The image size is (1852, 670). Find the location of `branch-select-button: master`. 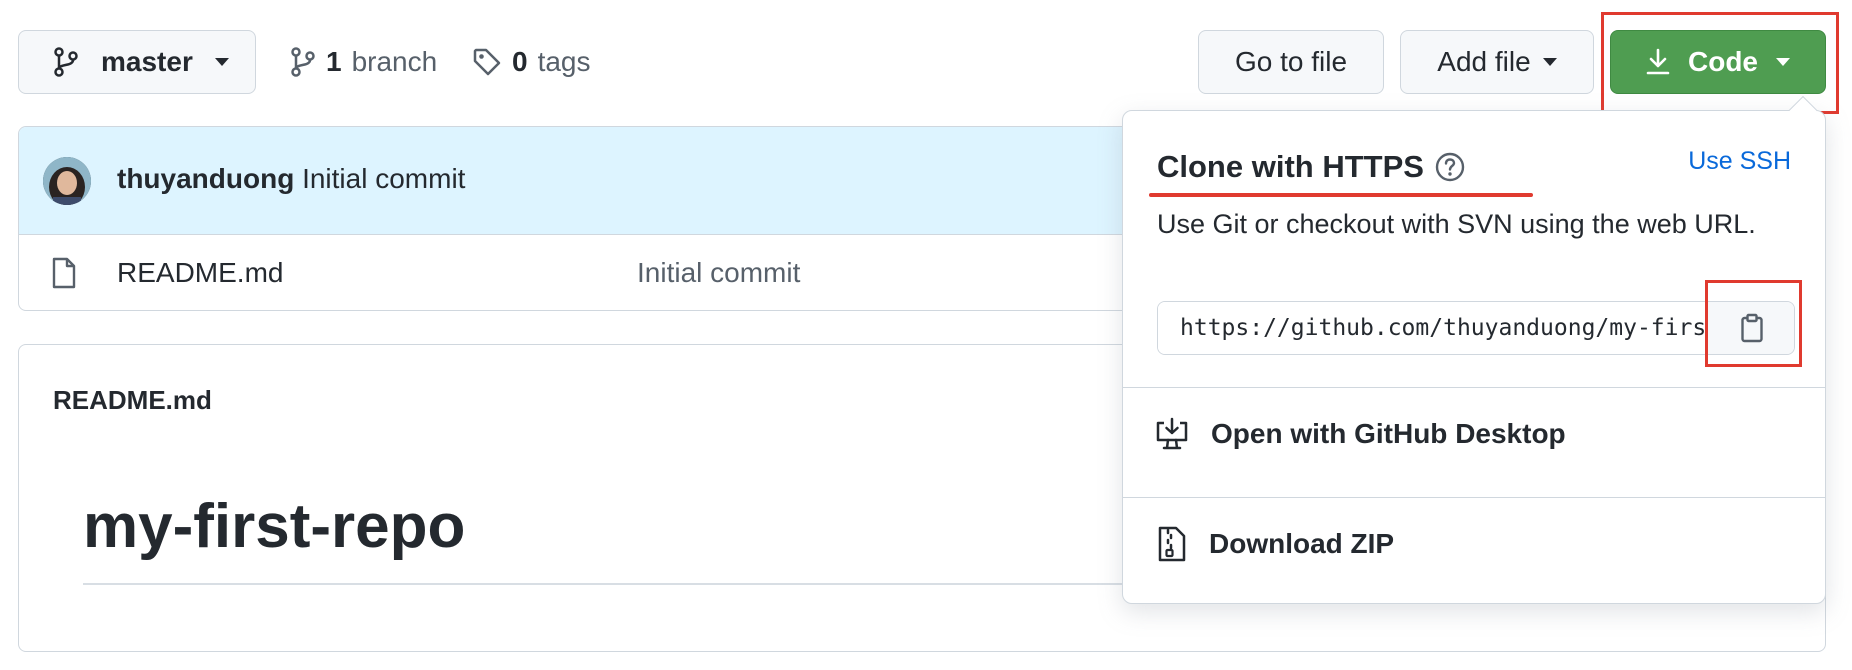

branch-select-button: master is located at coordinates (137, 62).